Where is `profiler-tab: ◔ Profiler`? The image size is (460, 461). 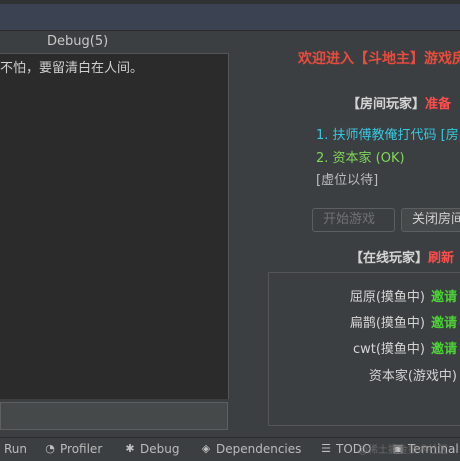
profiler-tab: ◔ Profiler is located at coordinates (73, 449).